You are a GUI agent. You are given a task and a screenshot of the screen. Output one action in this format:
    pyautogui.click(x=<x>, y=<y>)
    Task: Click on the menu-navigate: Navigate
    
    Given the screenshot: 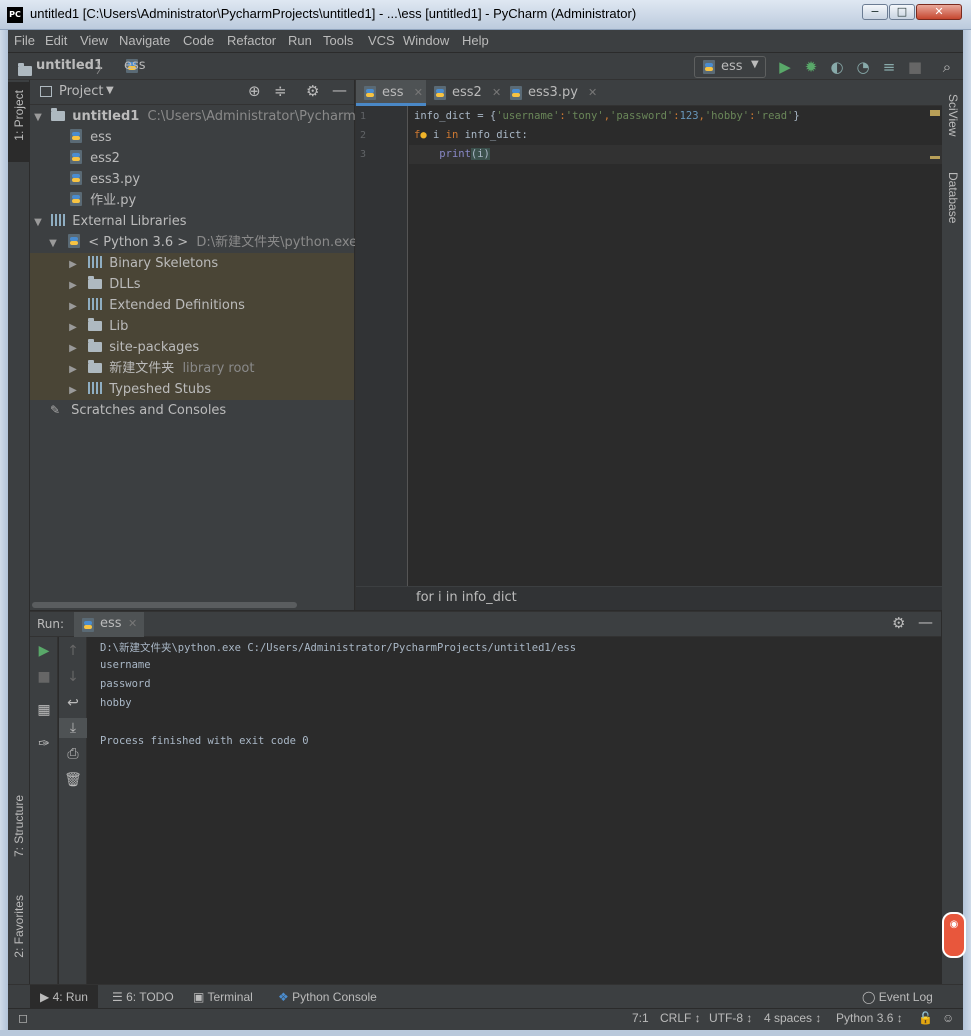 What is the action you would take?
    pyautogui.click(x=144, y=40)
    